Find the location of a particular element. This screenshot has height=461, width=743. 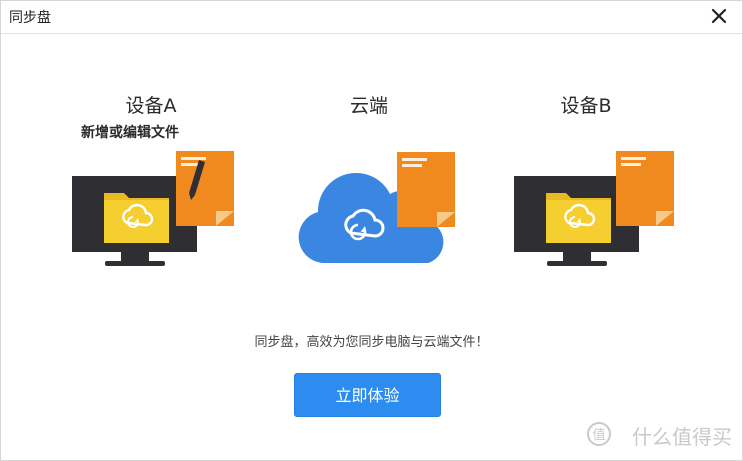

device-b-label: 设备B is located at coordinates (586, 106).